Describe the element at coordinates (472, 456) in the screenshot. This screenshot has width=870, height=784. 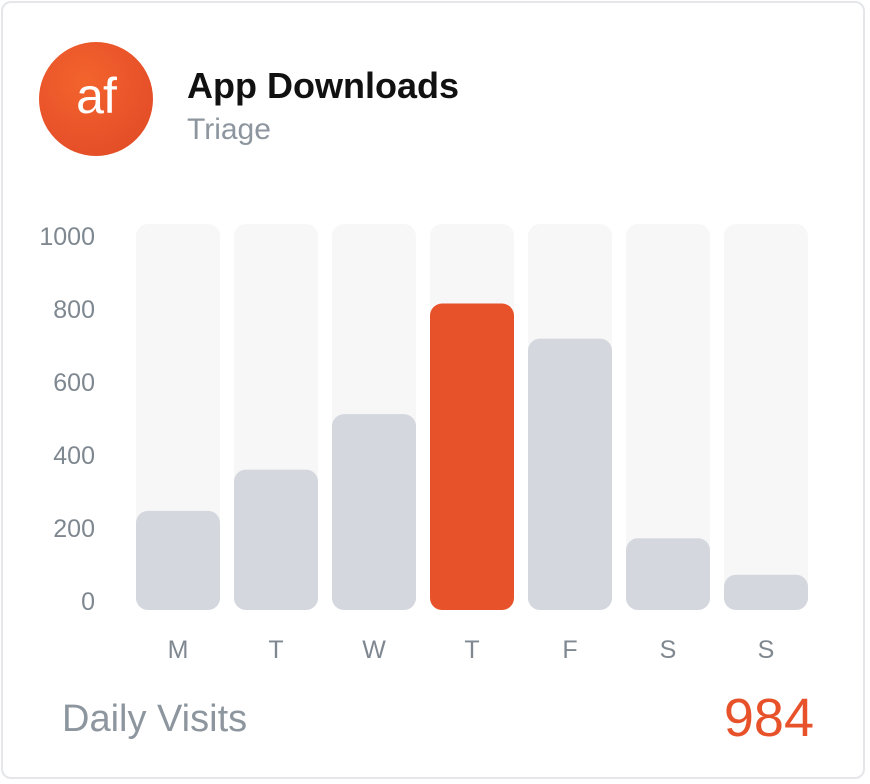
I see `bar-highlighted` at that location.